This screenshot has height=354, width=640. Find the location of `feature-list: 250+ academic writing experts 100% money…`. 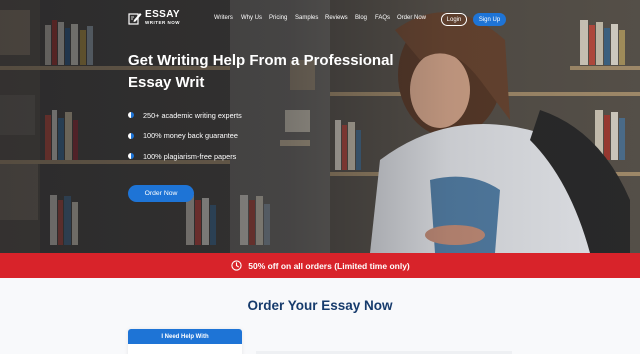

feature-list: 250+ academic writing experts 100% money… is located at coordinates (185, 141).